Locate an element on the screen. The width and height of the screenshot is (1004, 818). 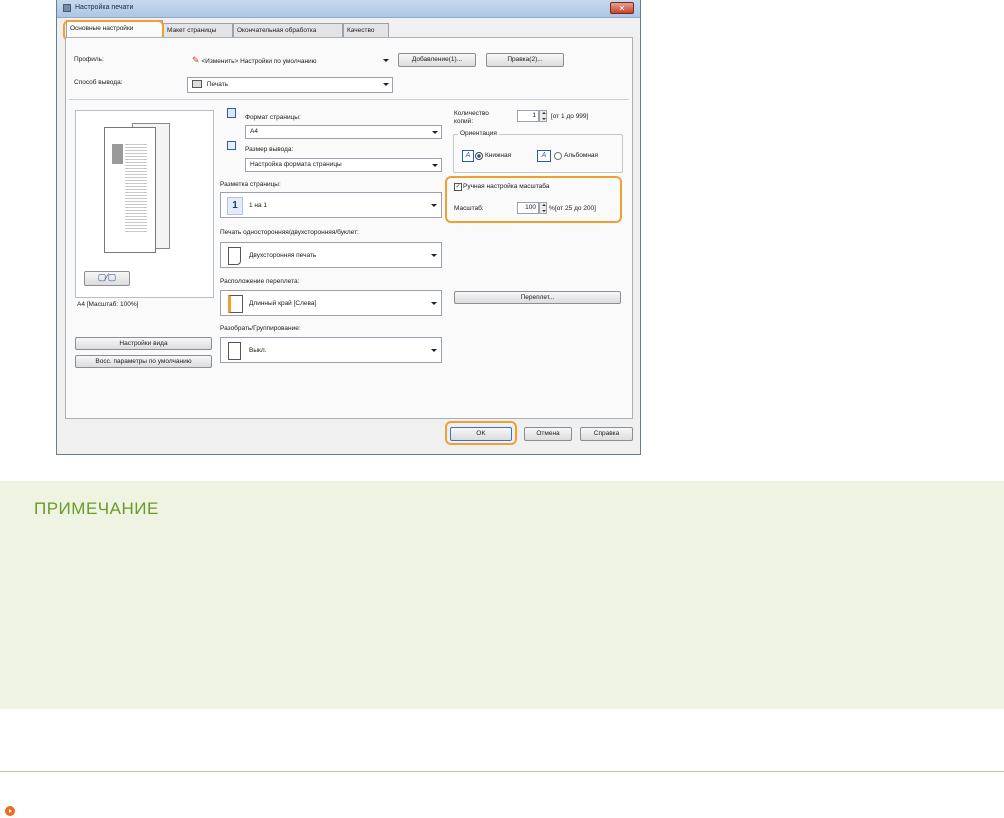
page-size-select: A4 is located at coordinates (343, 132).